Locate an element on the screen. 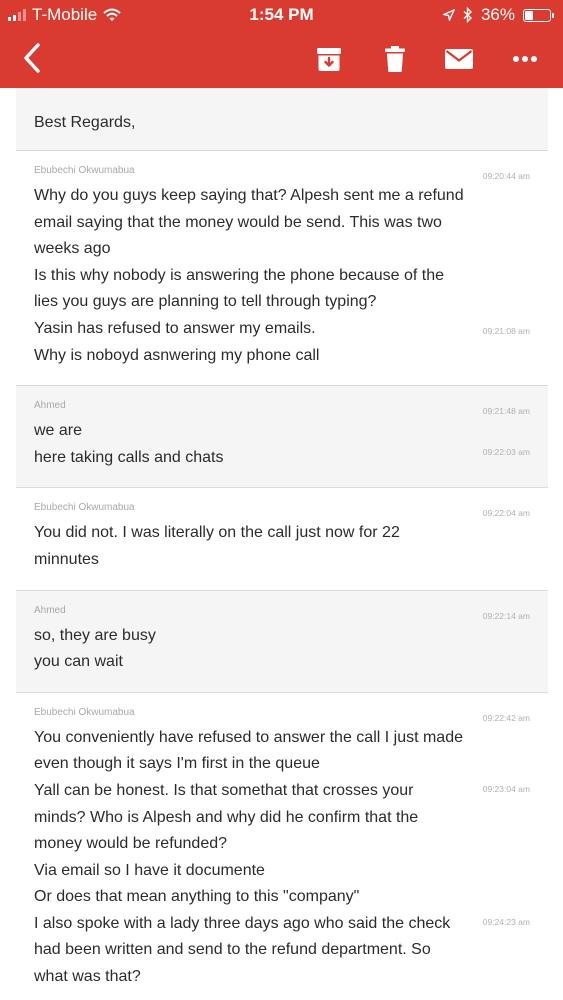 Image resolution: width=563 pixels, height=1000 pixels. battery-icon is located at coordinates (538, 15).